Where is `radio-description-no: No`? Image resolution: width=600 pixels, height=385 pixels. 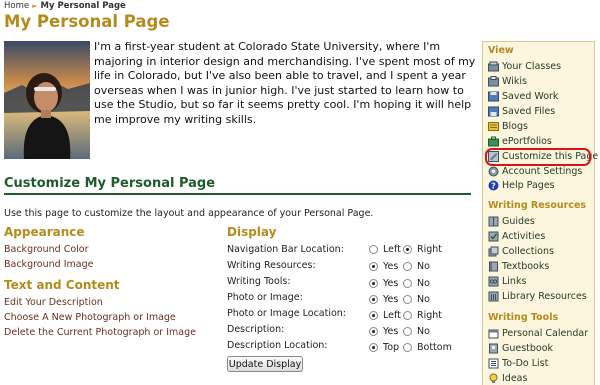
radio-description-no: No is located at coordinates (416, 331).